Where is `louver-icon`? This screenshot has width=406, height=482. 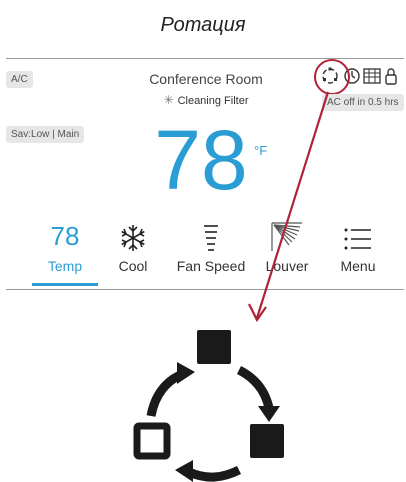 louver-icon is located at coordinates (286, 236).